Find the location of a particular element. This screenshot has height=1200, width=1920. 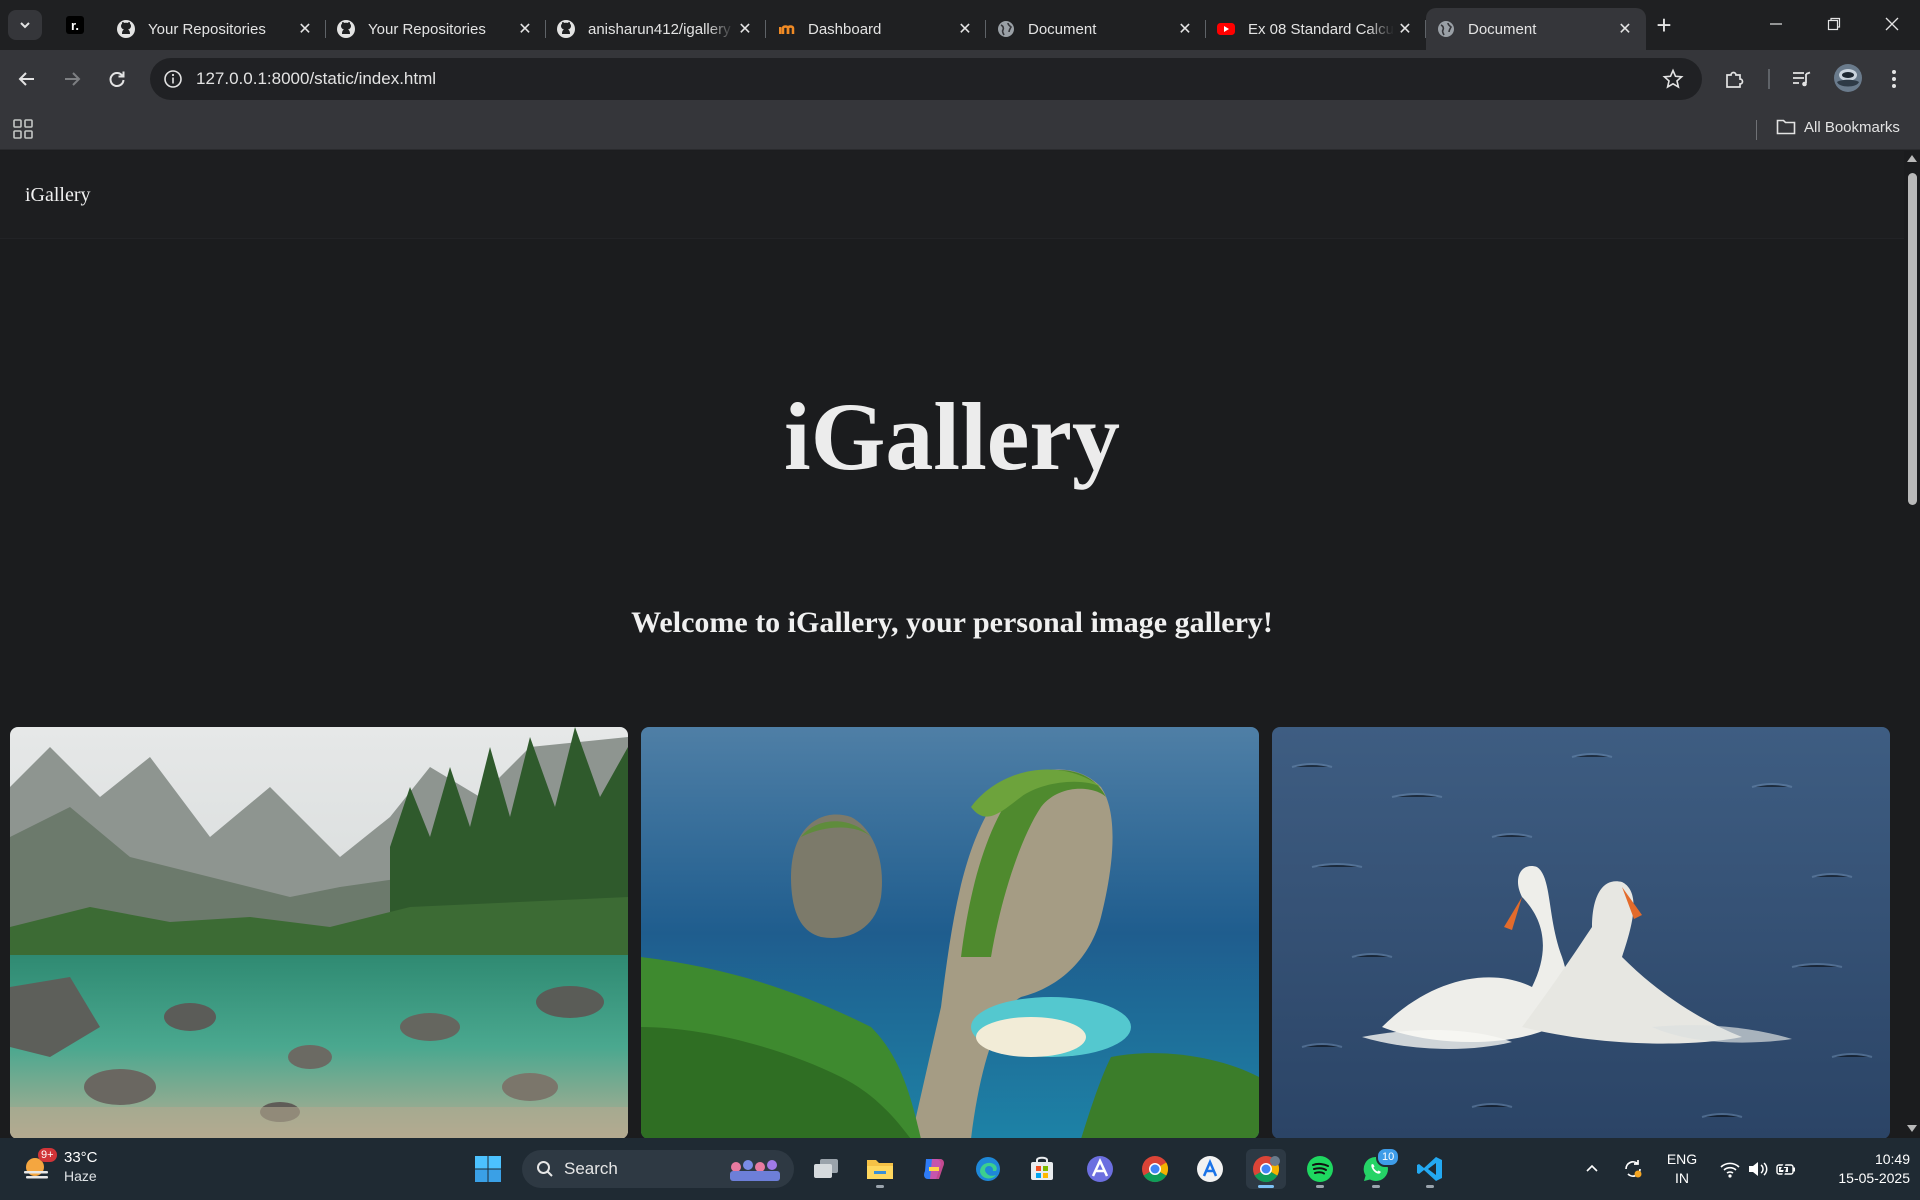

weather-widget: 9+ 33°C Haze is located at coordinates (59, 1166).